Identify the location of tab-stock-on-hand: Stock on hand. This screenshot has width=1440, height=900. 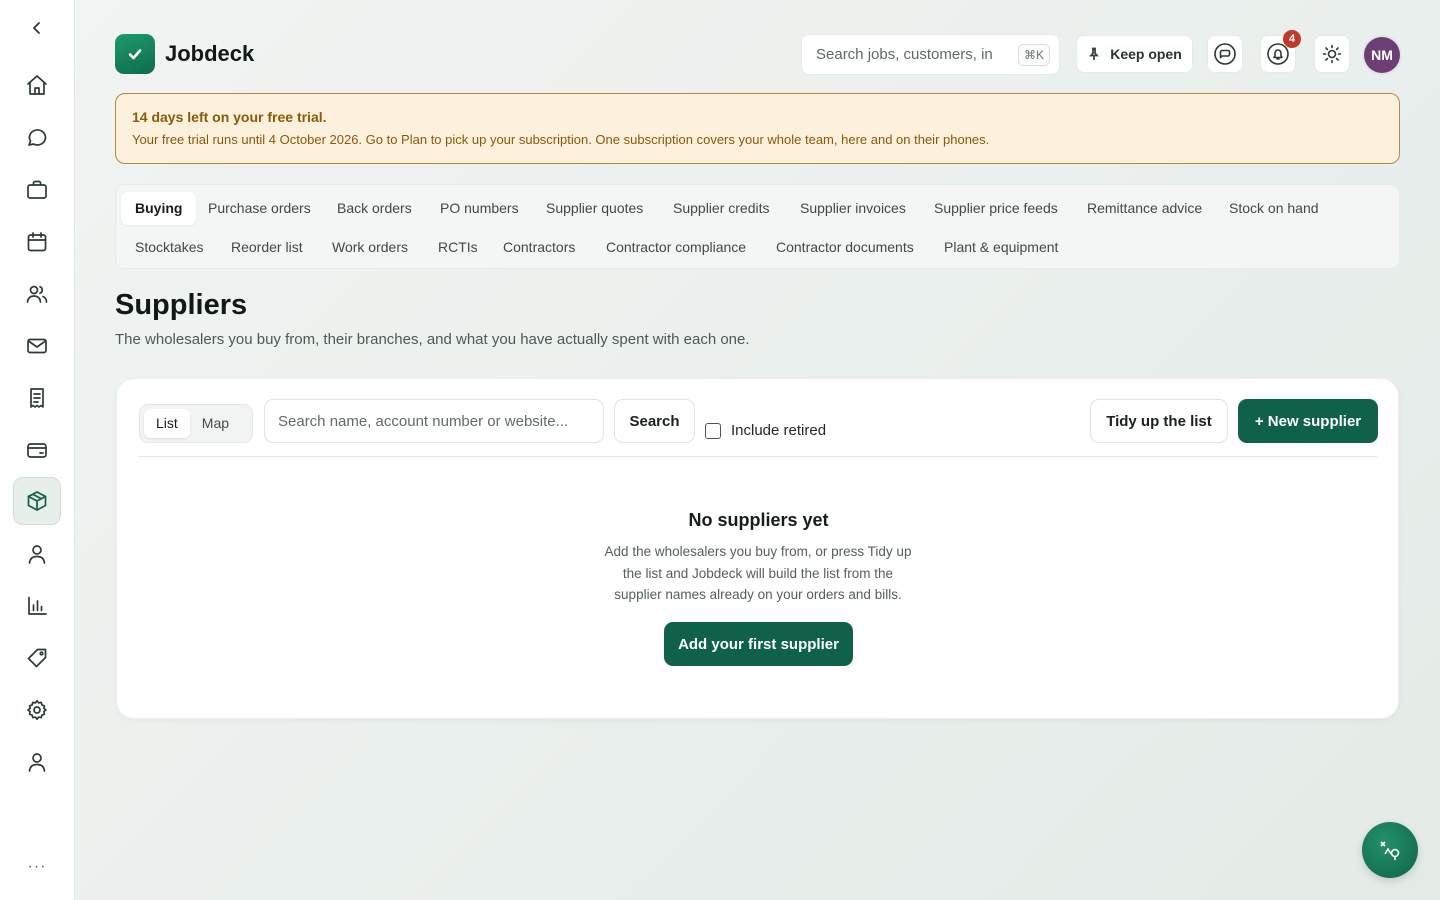
(1274, 208).